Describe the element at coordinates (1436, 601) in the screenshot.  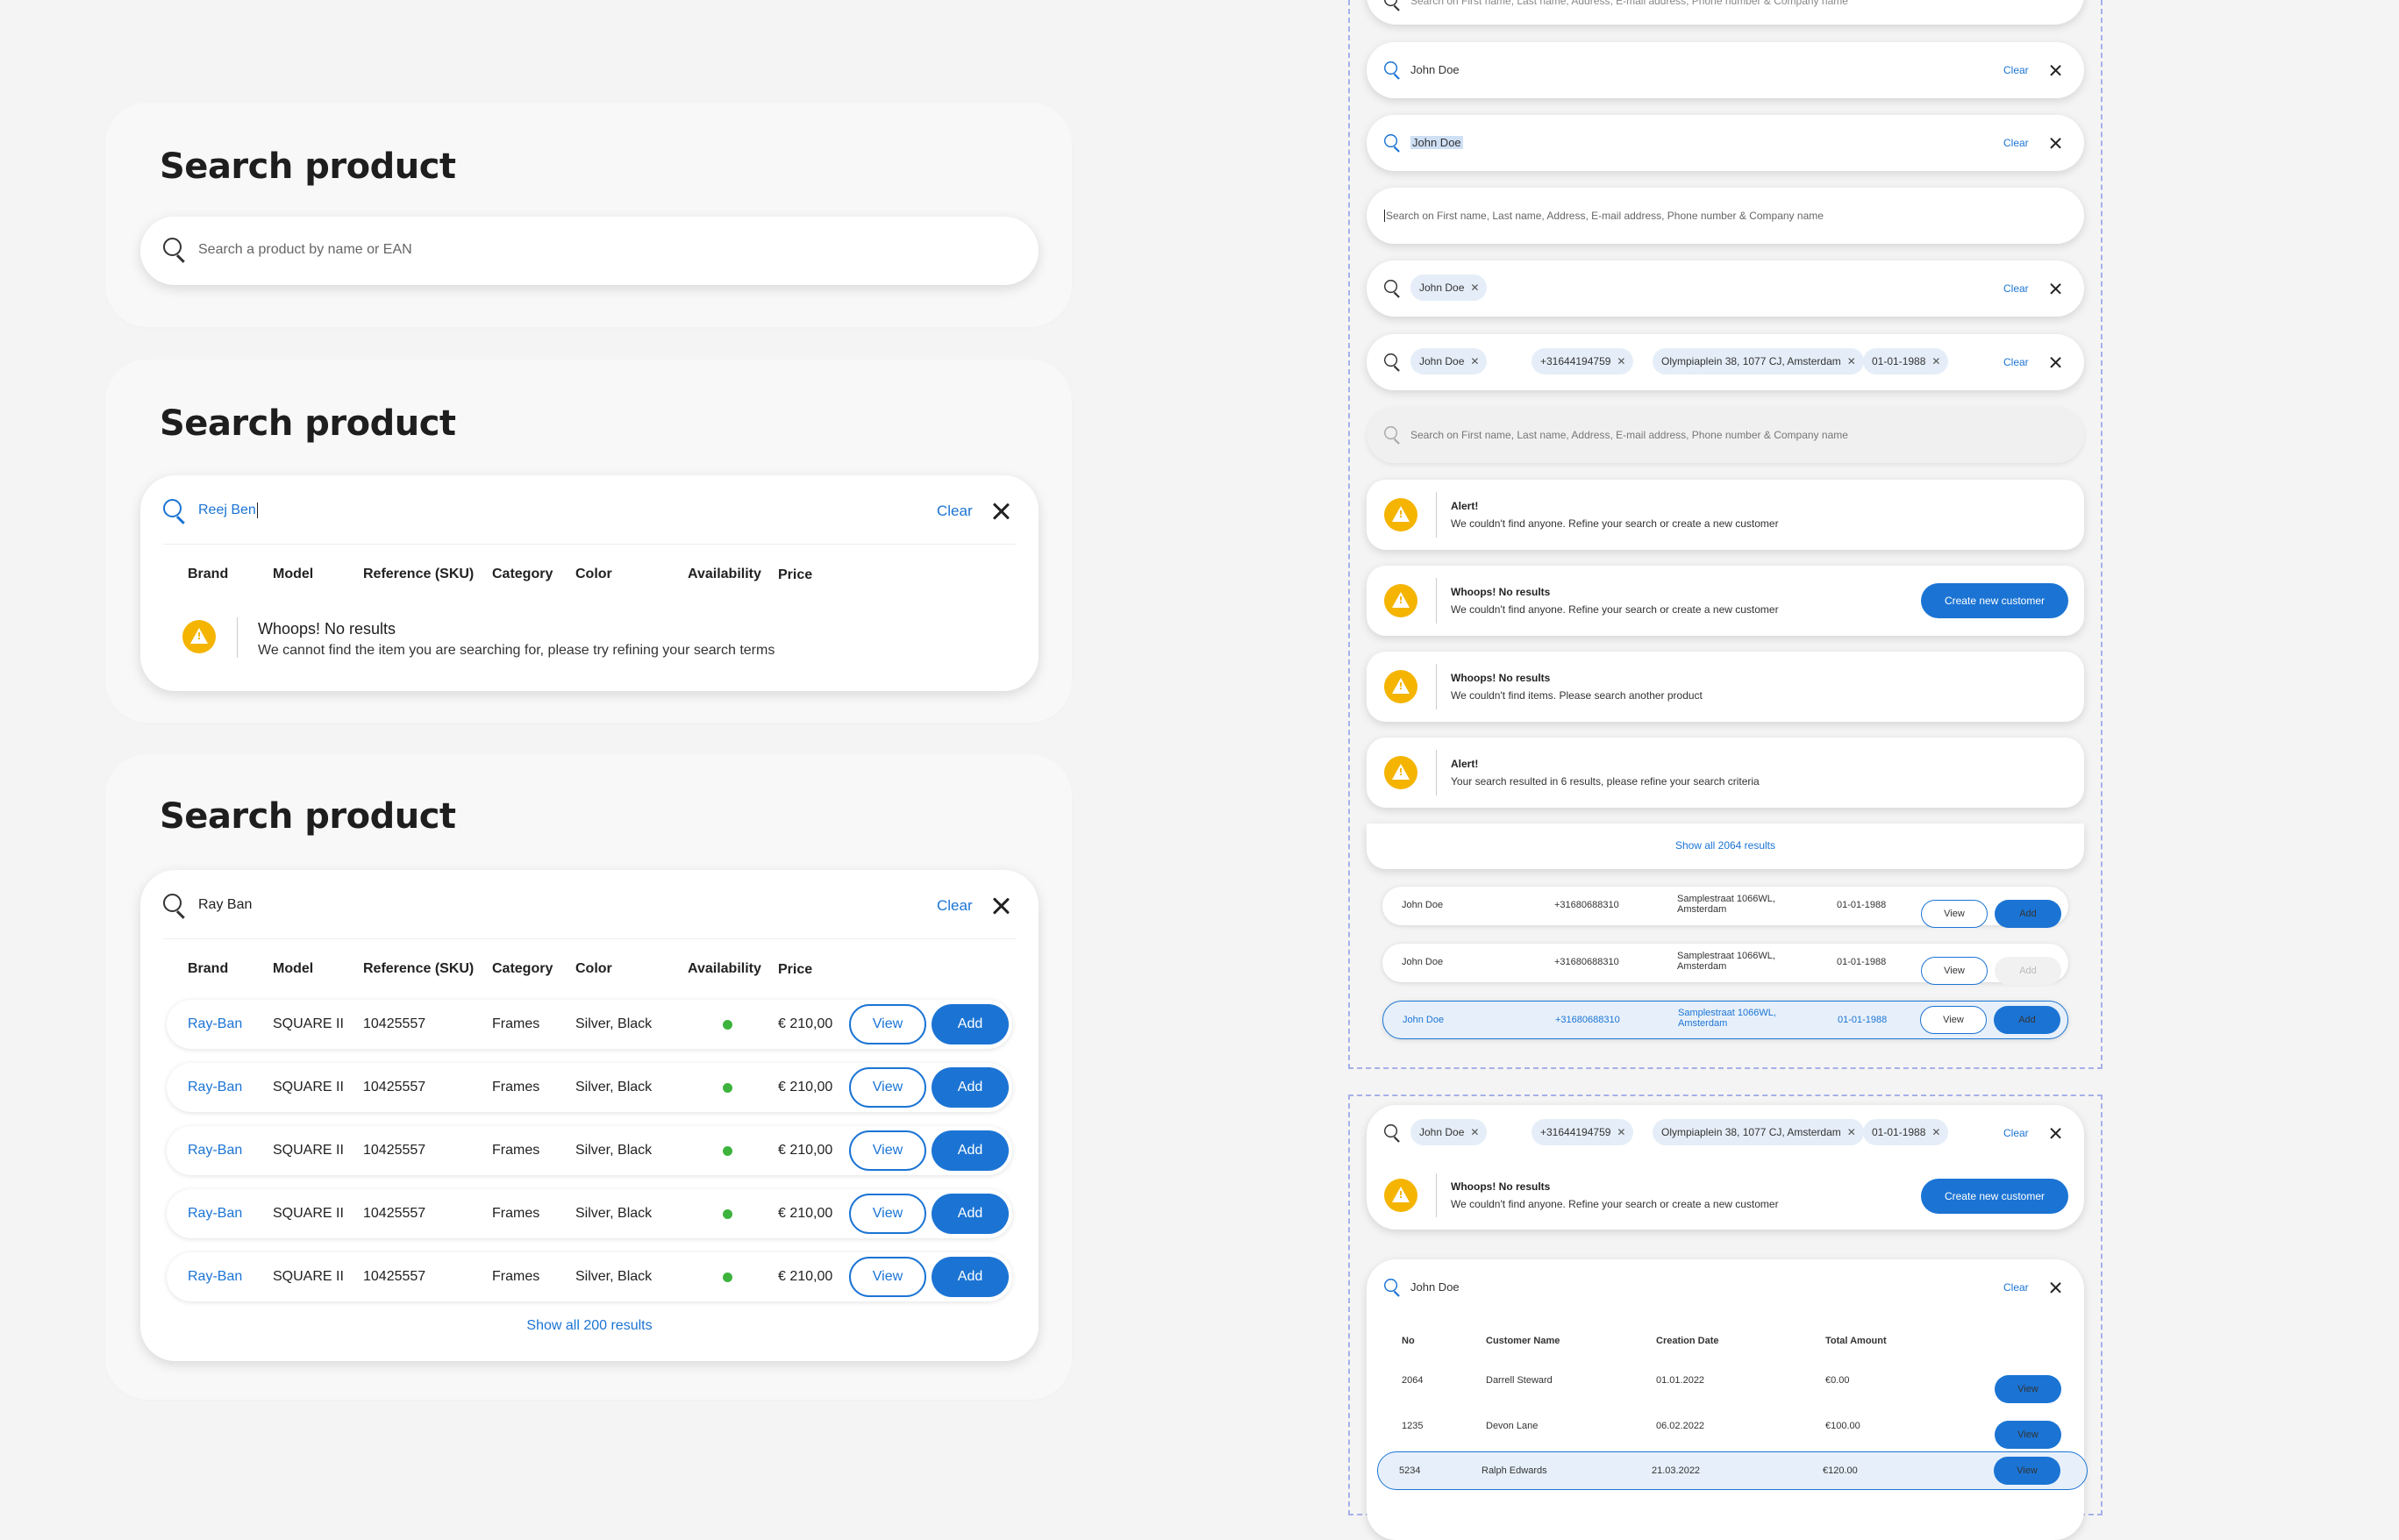
I see `divider` at that location.